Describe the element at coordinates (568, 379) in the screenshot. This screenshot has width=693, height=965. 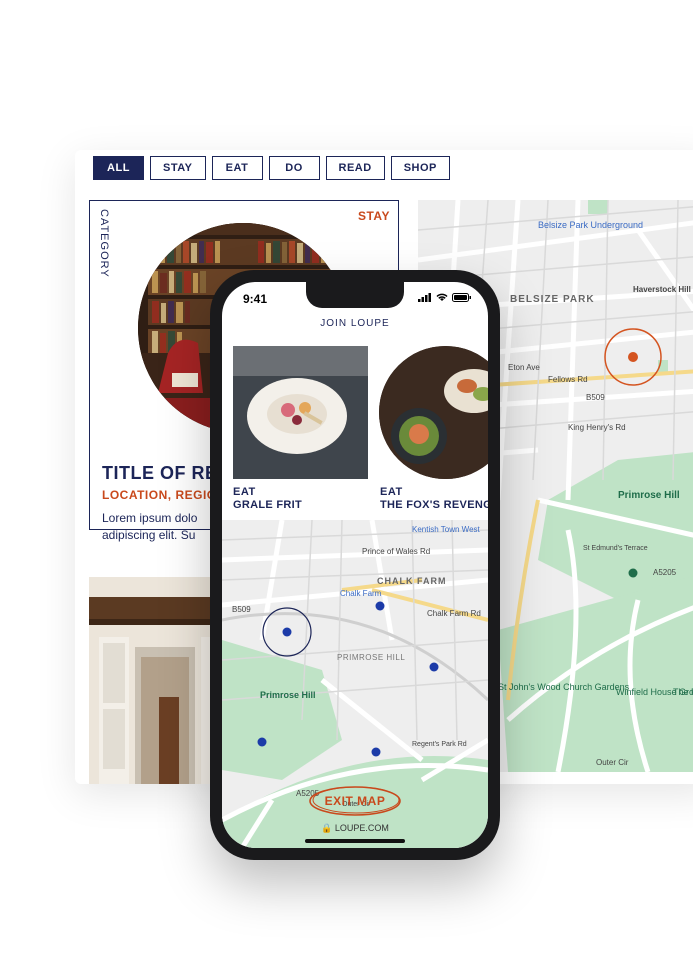
I see `map-label-fellows: Fellows Rd` at that location.